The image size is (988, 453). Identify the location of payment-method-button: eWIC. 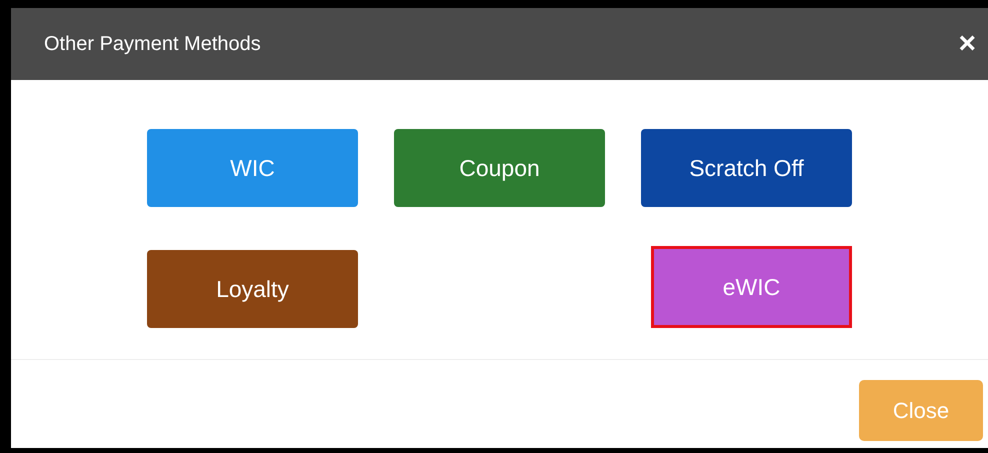
(751, 287).